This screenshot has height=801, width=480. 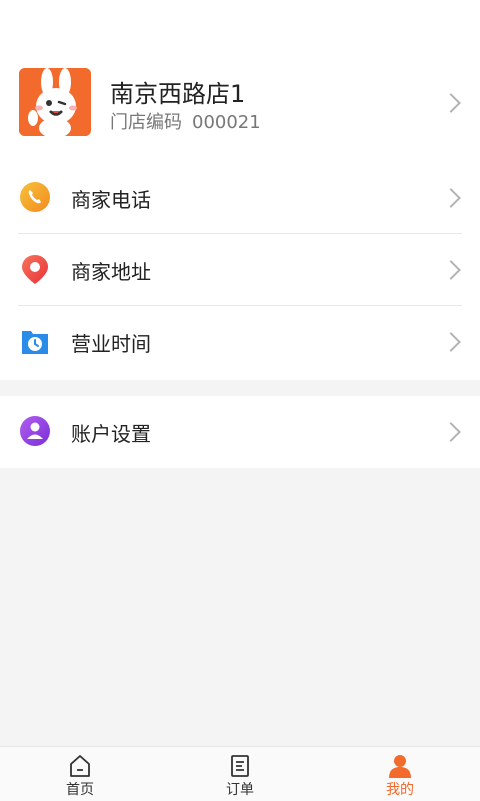 I want to click on tab-label: 首页, so click(x=80, y=790).